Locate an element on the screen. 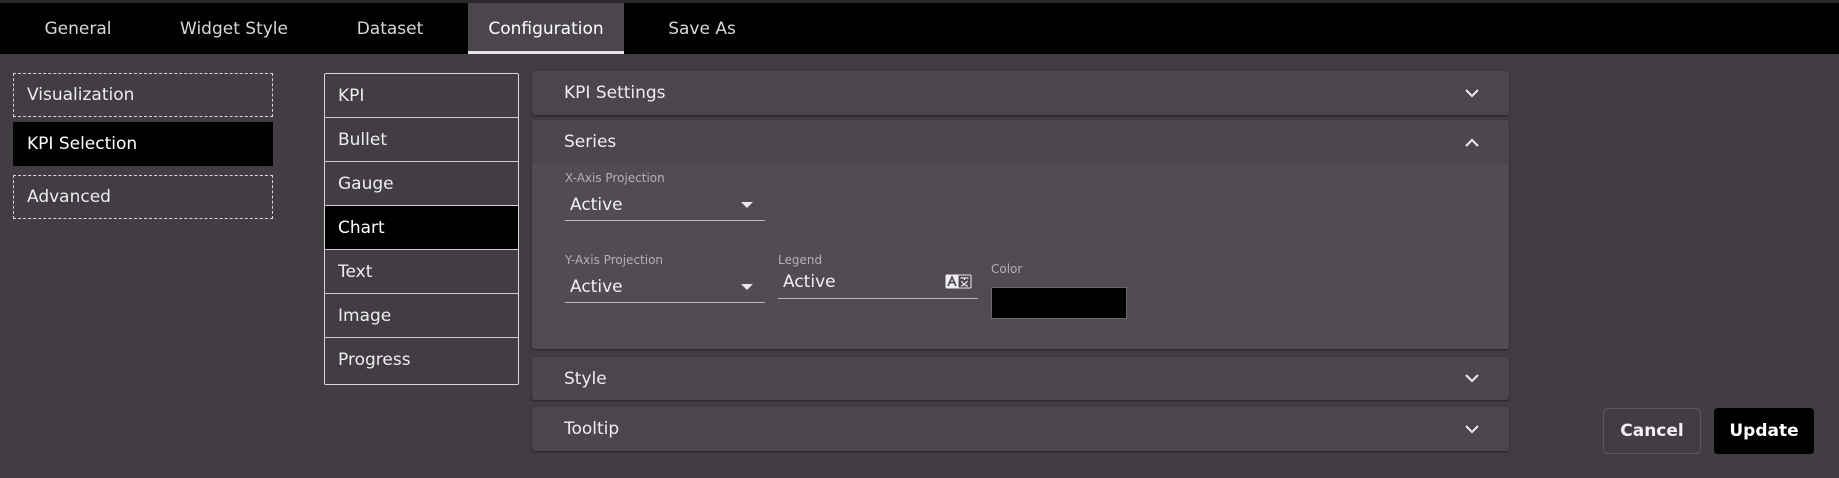 This screenshot has width=1839, height=478. translate-icon is located at coordinates (958, 281).